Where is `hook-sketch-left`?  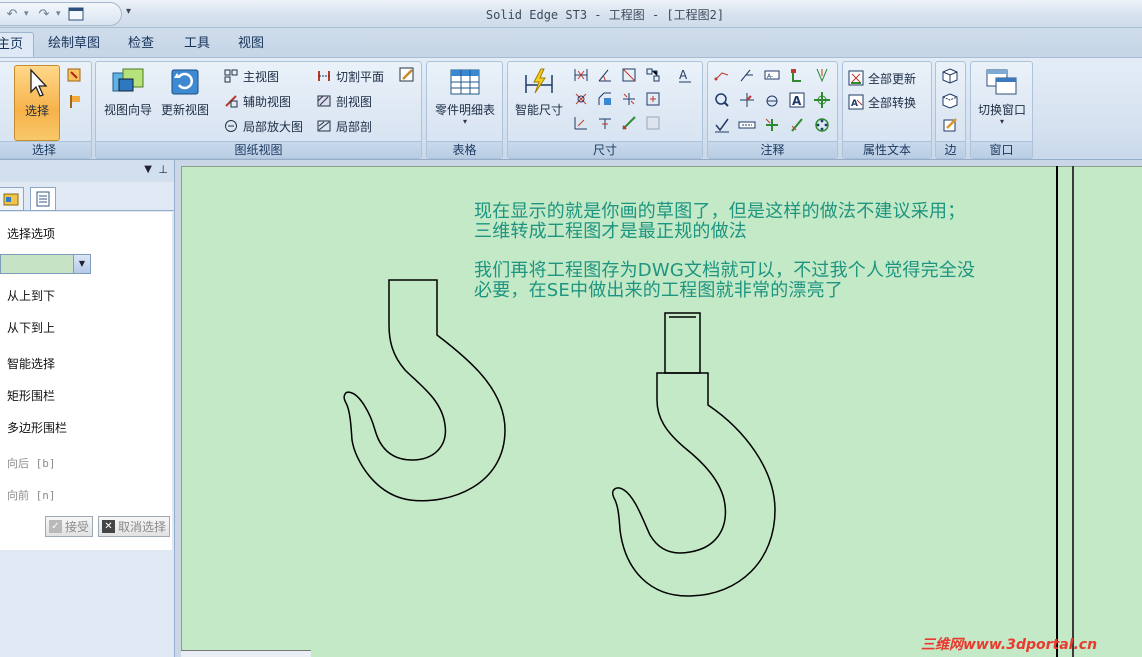
hook-sketch-left is located at coordinates (424, 390).